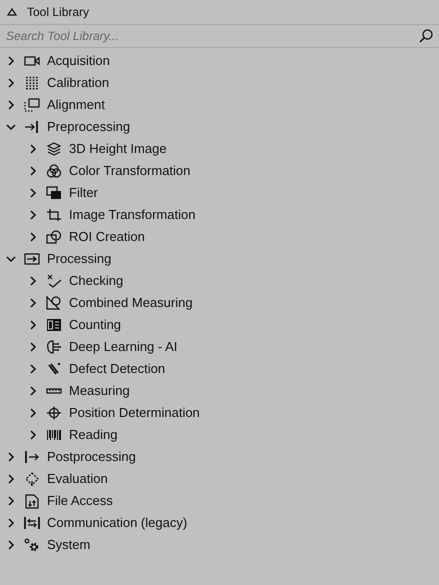 The height and width of the screenshot is (585, 439). Describe the element at coordinates (132, 215) in the screenshot. I see `tree-item-label: Image Transformation` at that location.